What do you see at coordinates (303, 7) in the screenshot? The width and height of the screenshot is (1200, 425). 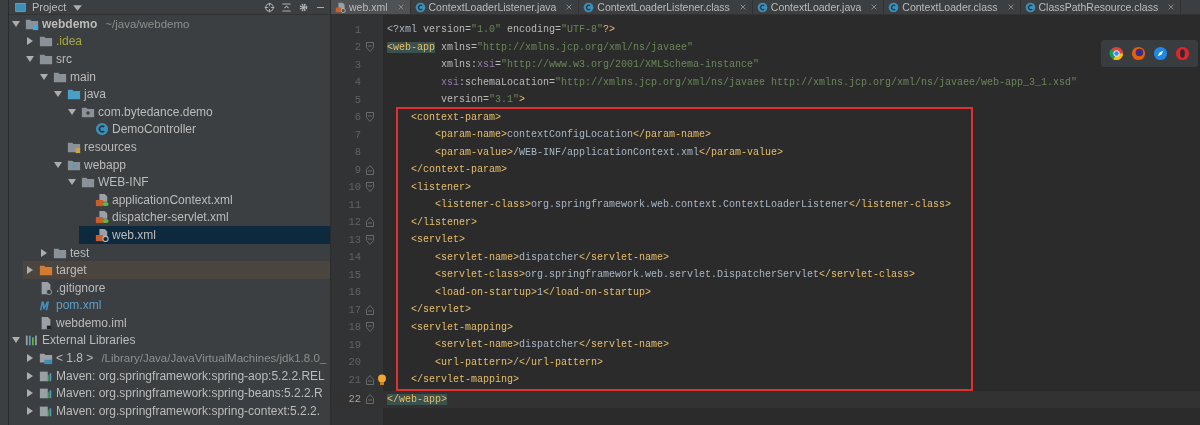 I see `settings-icon` at bounding box center [303, 7].